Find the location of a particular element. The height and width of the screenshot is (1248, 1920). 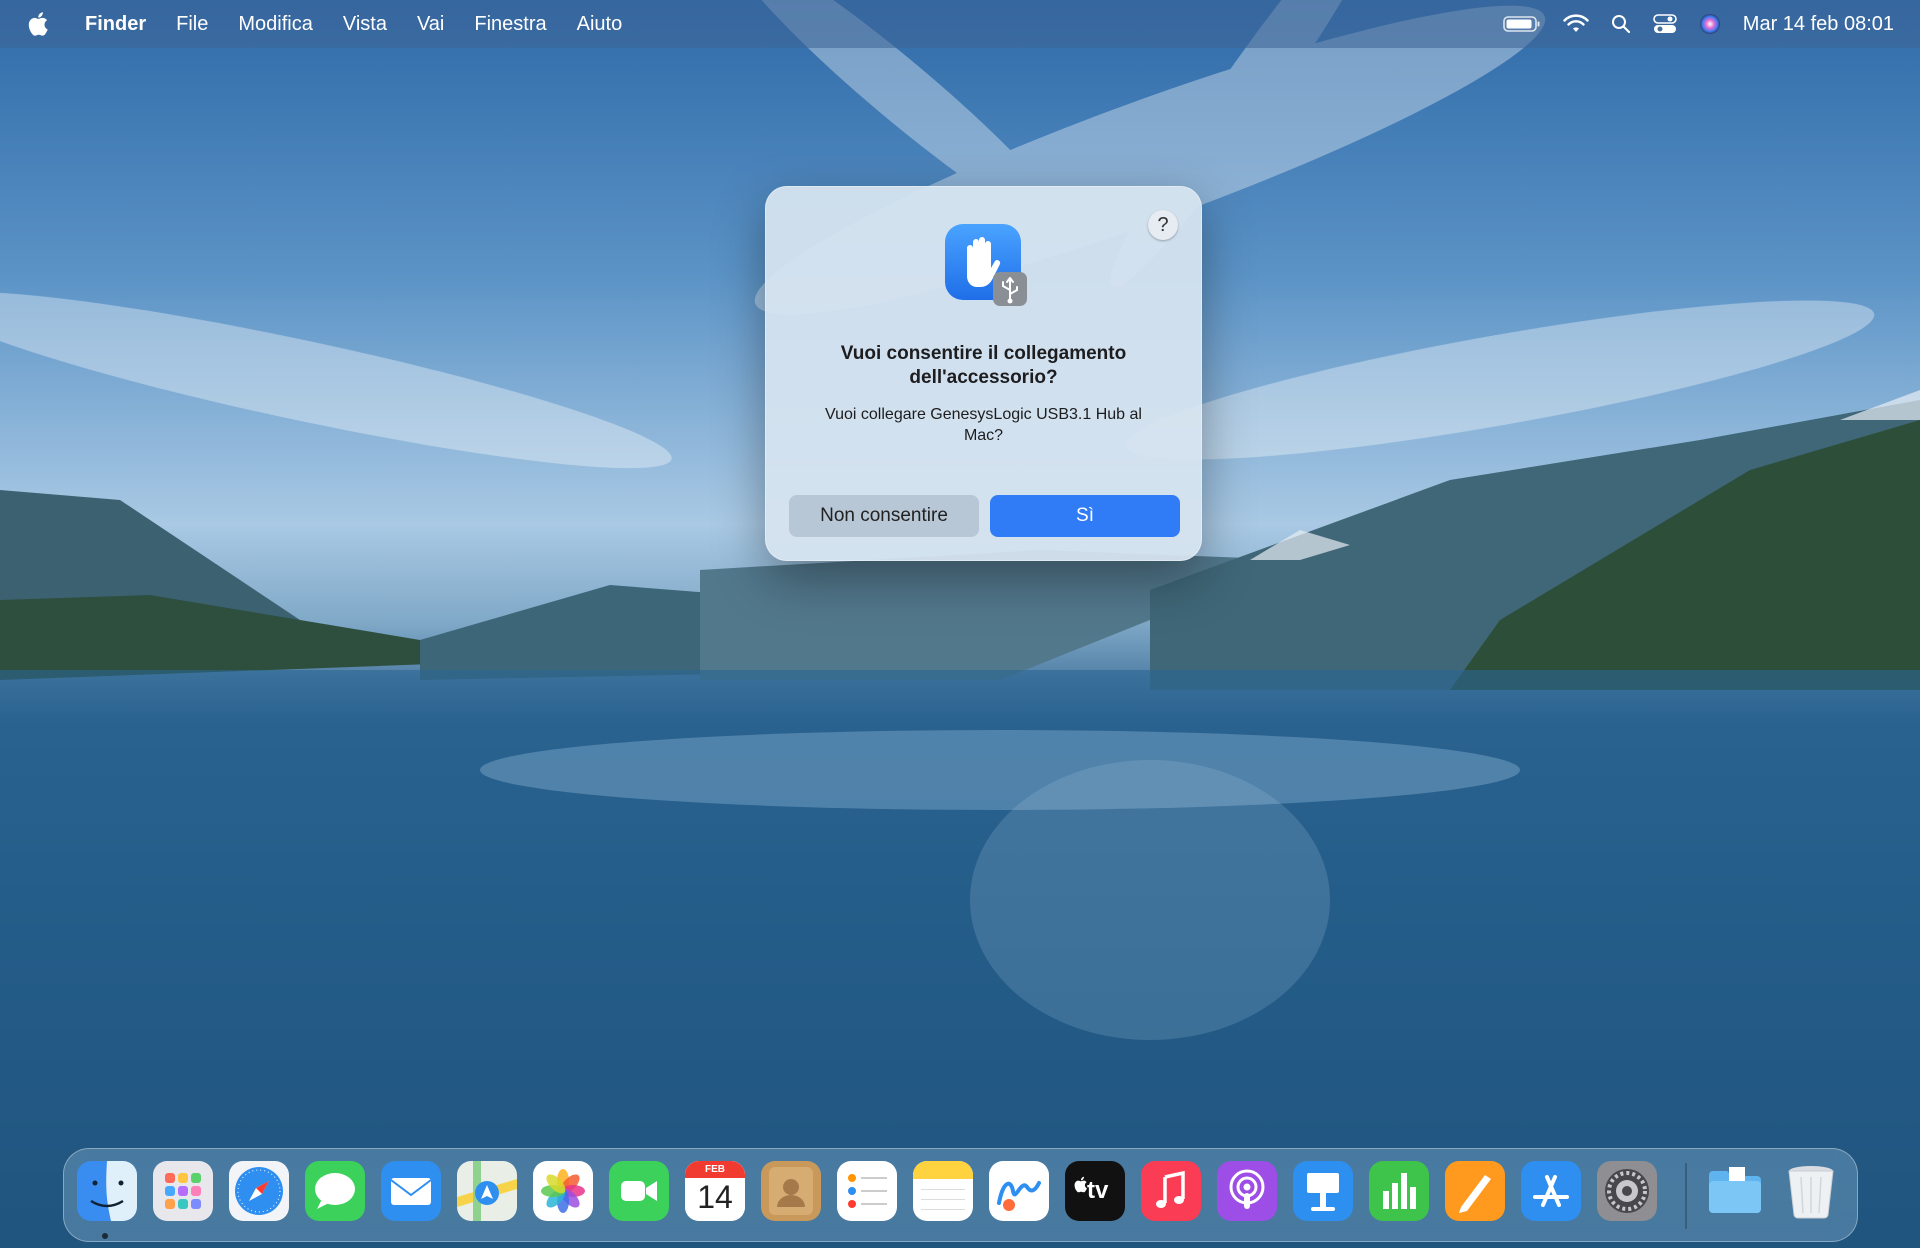

dock-system-settings is located at coordinates (1627, 1191).